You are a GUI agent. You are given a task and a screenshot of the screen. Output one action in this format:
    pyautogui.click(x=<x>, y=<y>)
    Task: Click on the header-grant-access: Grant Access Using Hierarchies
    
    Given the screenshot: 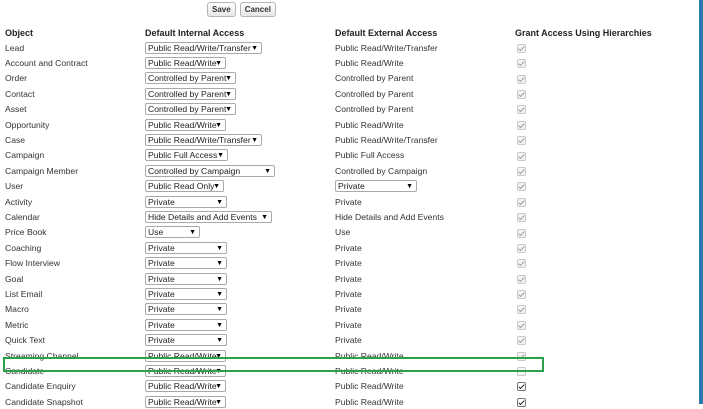 What is the action you would take?
    pyautogui.click(x=583, y=33)
    